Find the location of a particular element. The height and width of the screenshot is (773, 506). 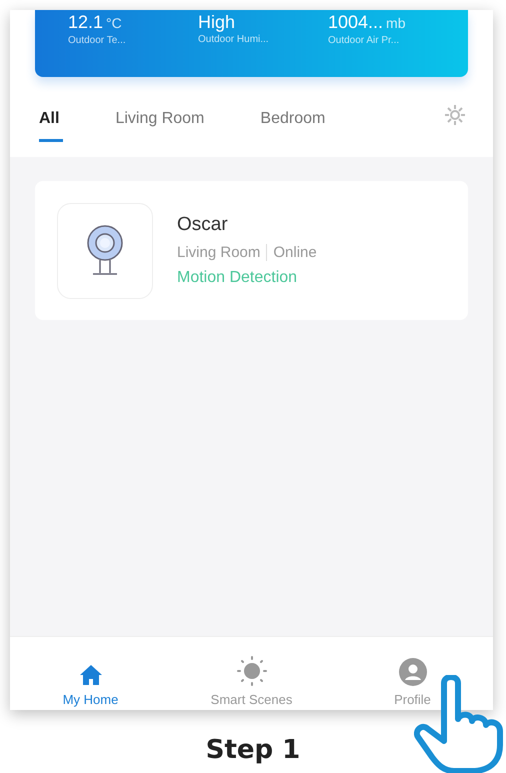

weather-unit: °C is located at coordinates (114, 23).